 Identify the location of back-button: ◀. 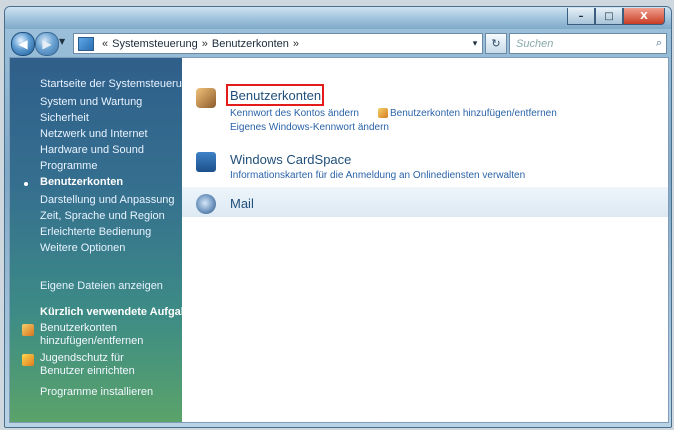
(23, 44).